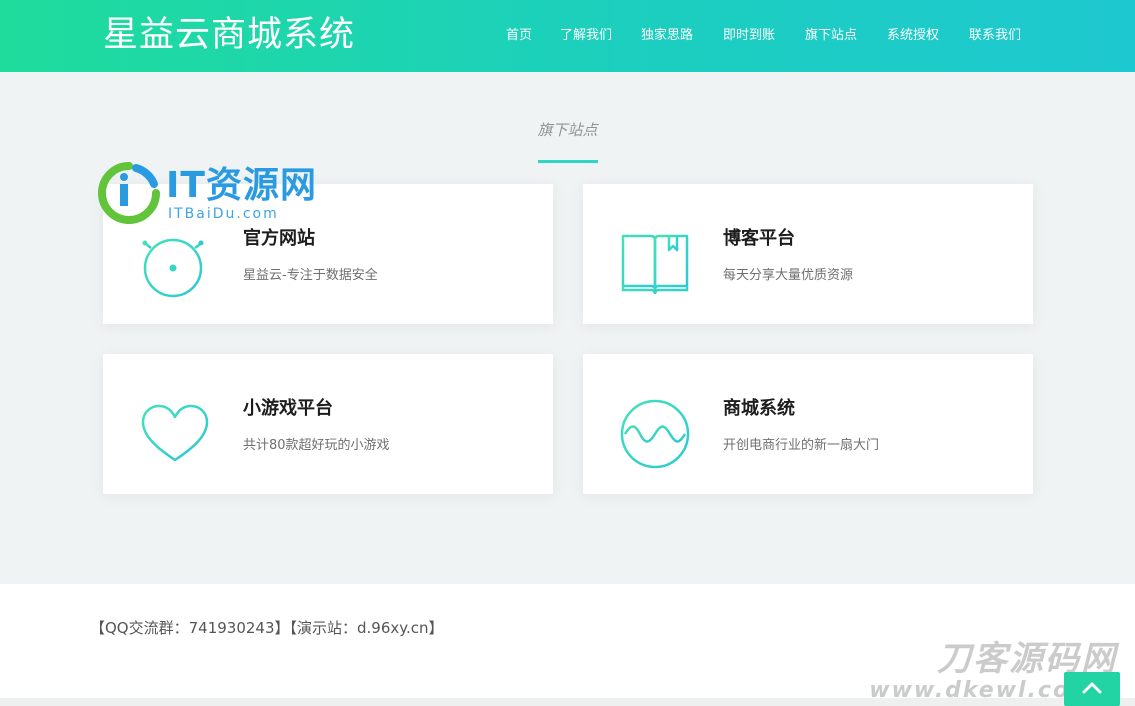 The height and width of the screenshot is (706, 1135). What do you see at coordinates (808, 424) in the screenshot?
I see `site-card-mall: 商城系统 开创电商行业的新一扇大门` at bounding box center [808, 424].